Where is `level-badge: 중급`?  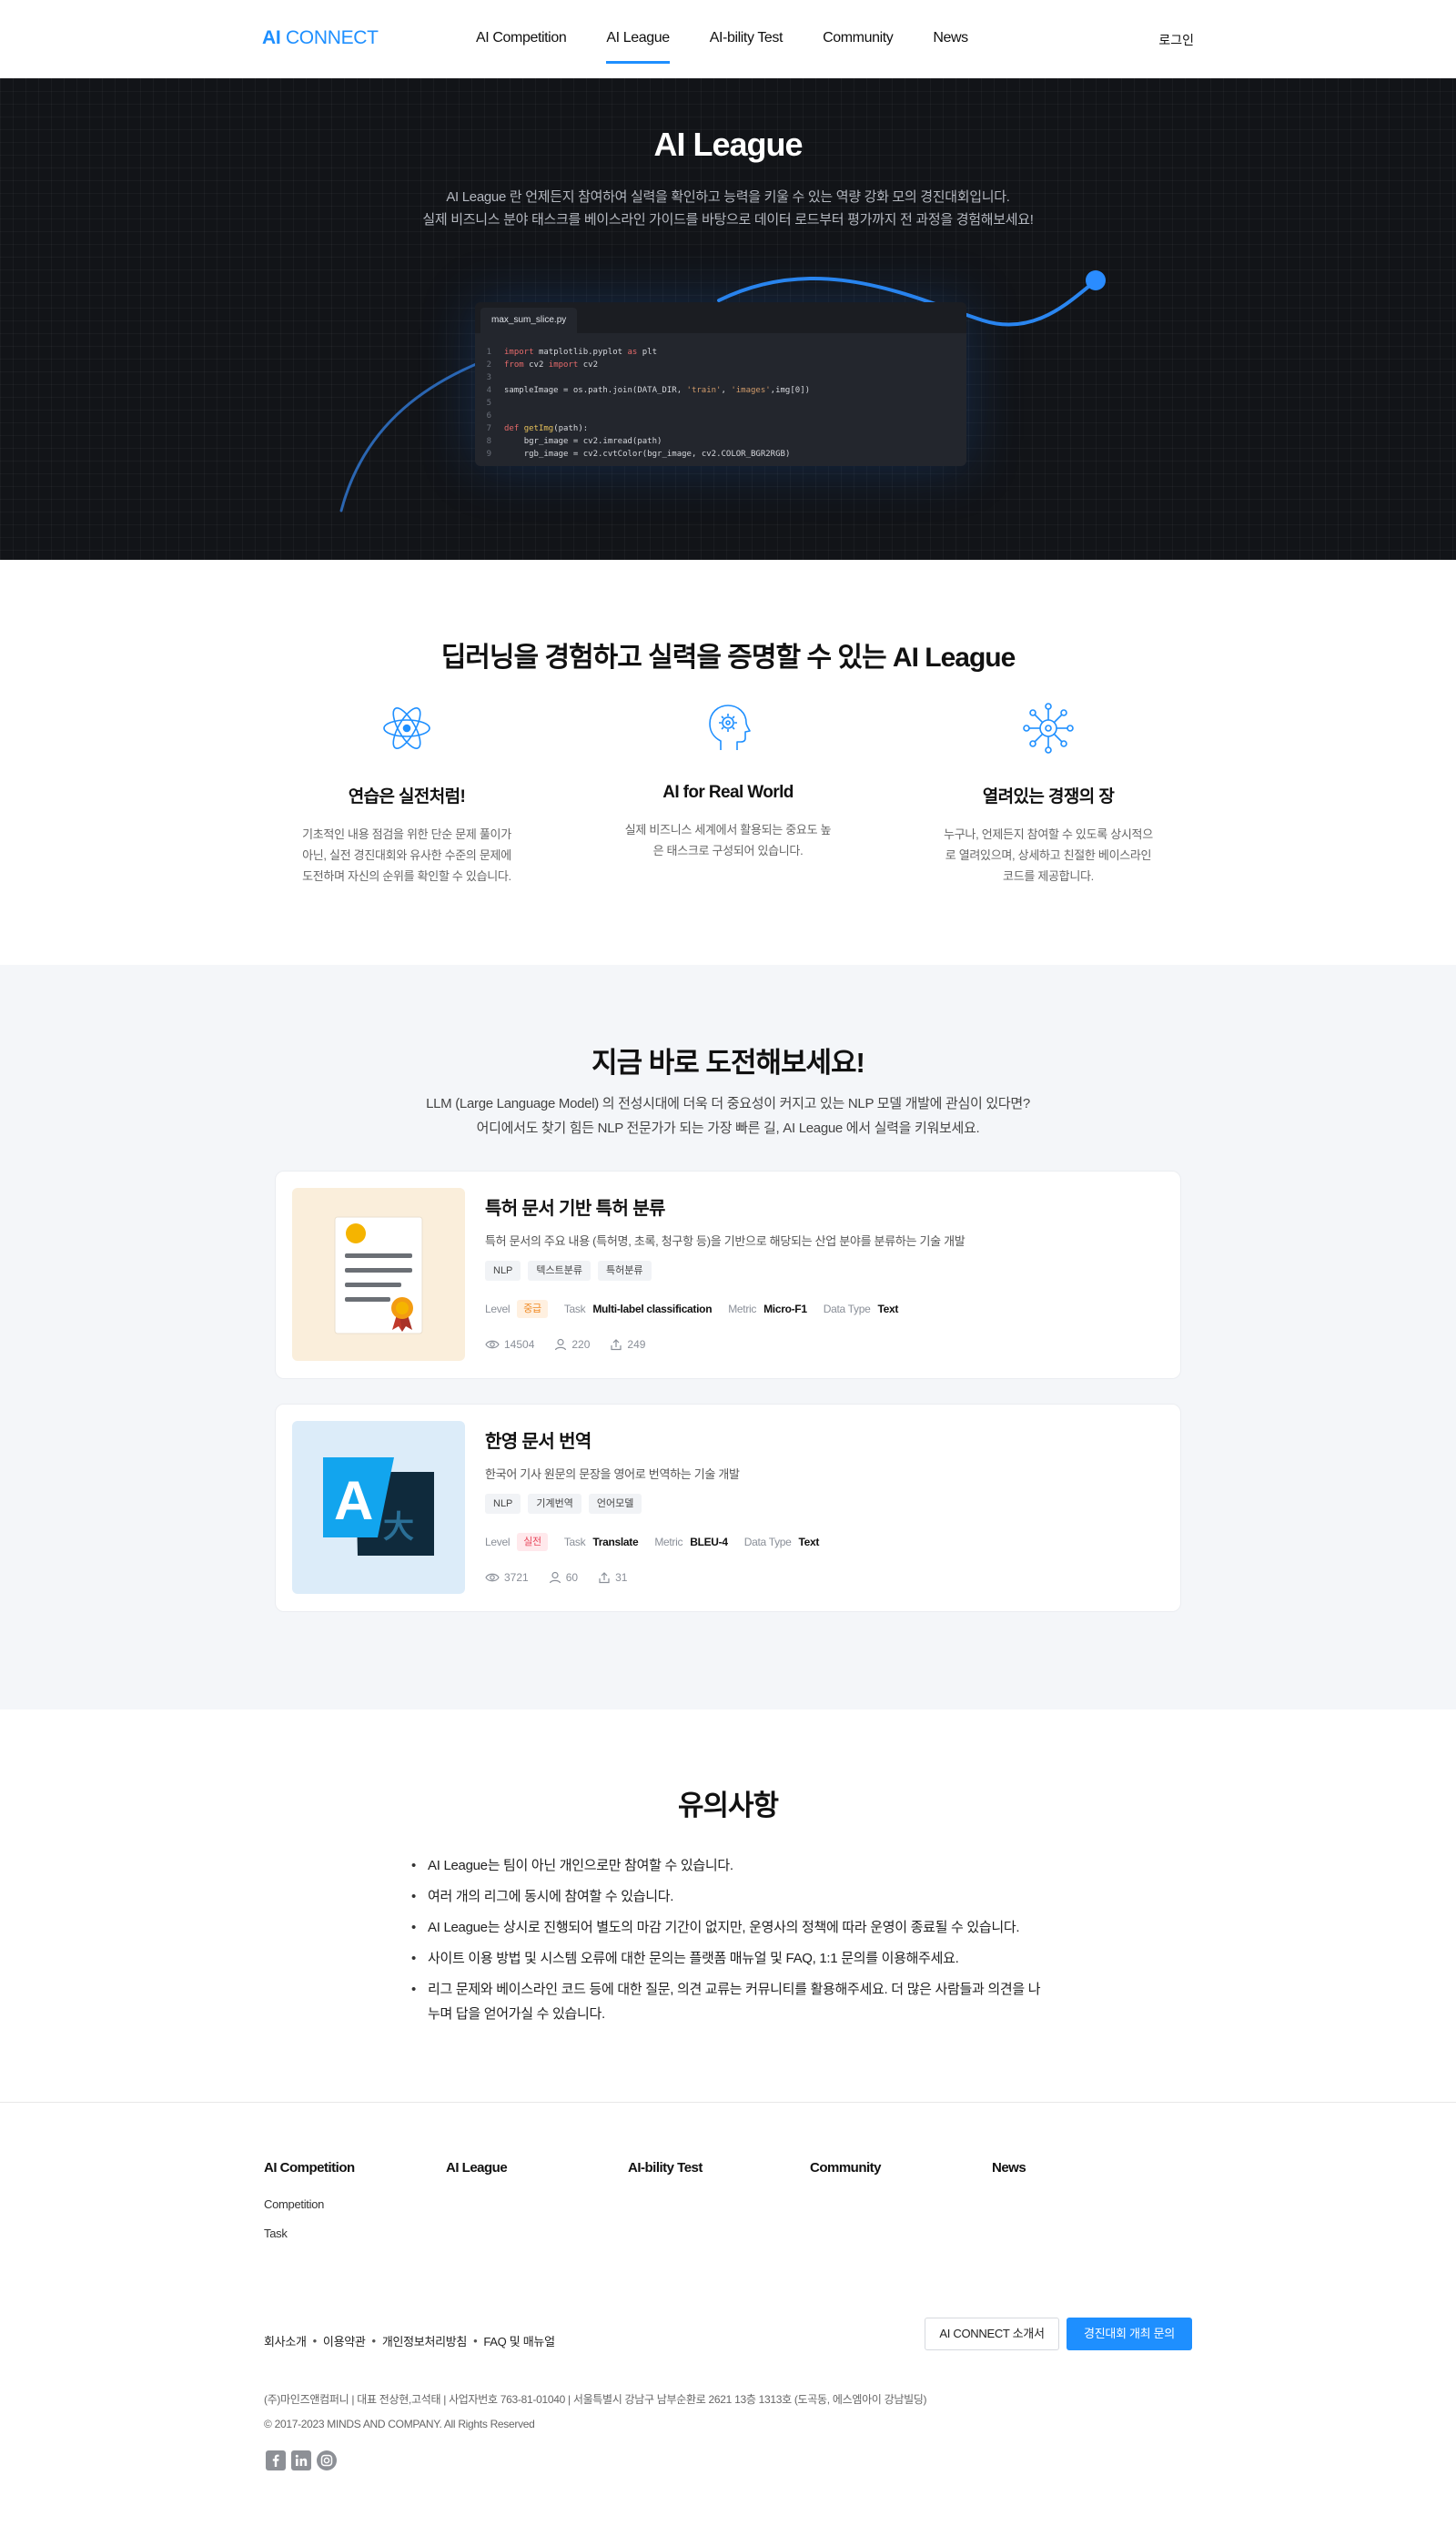
level-badge: 중급 is located at coordinates (533, 1309).